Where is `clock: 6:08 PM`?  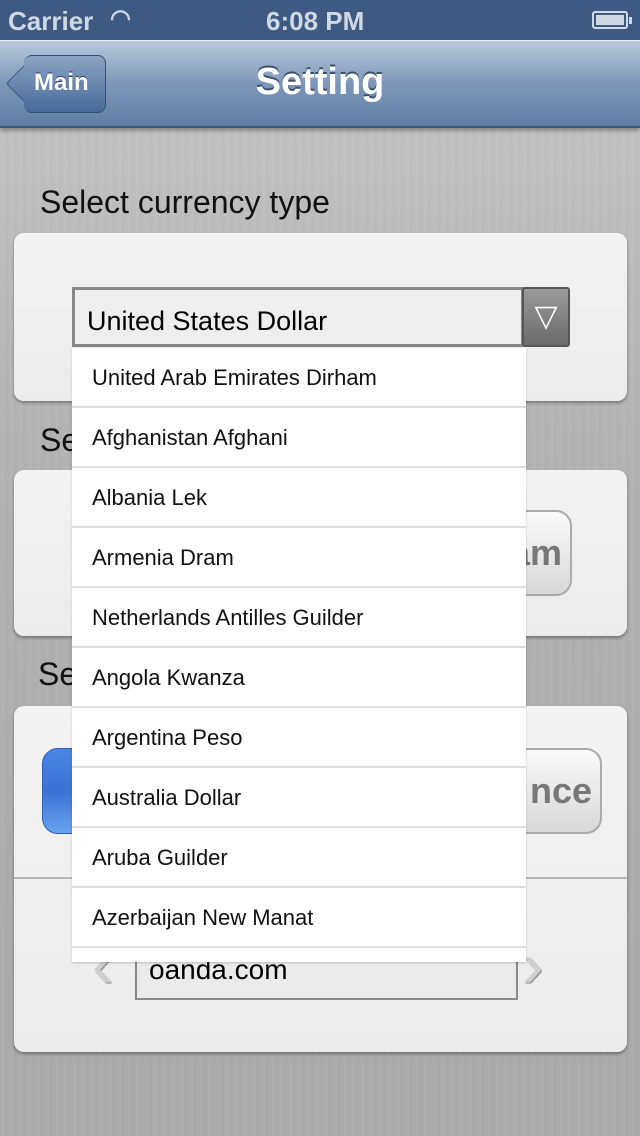
clock: 6:08 PM is located at coordinates (315, 21).